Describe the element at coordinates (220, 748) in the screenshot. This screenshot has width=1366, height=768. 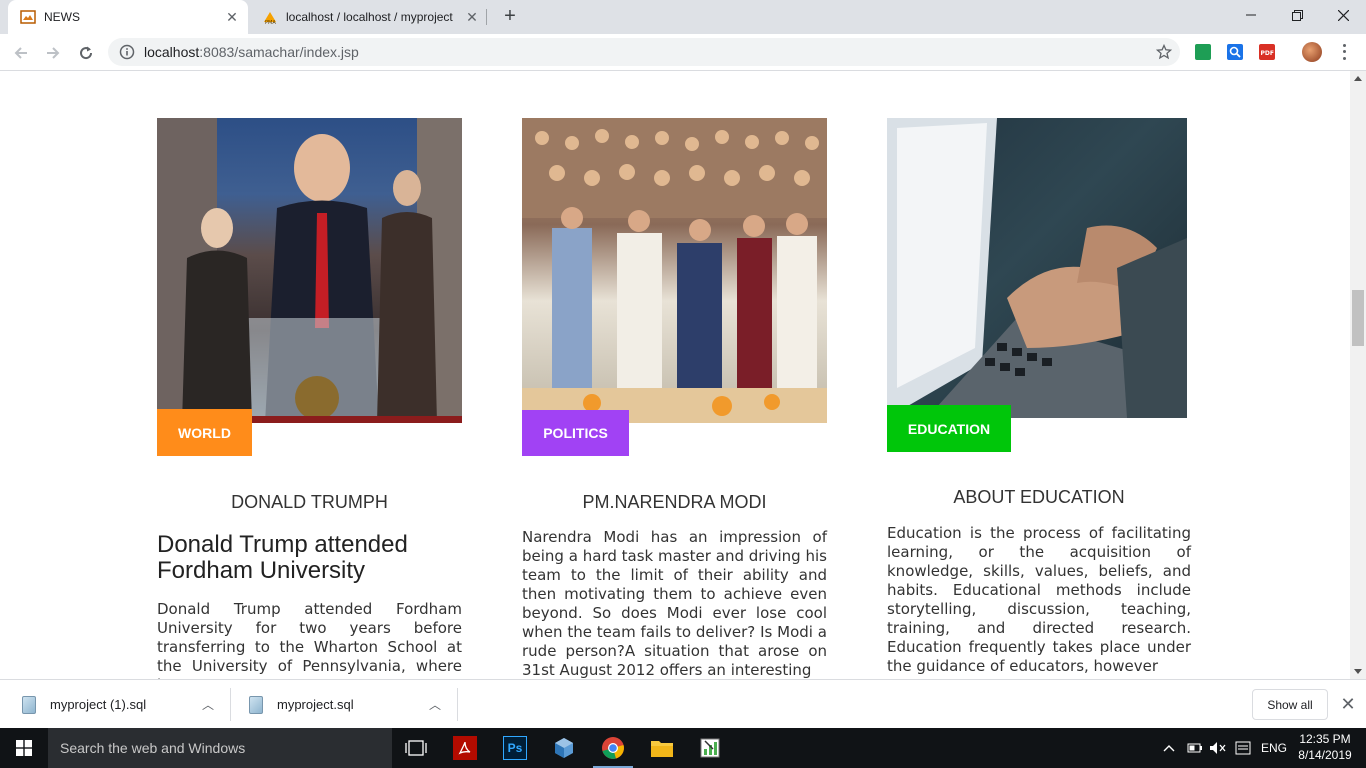
I see `taskbar-search-box: Search the web and Windows` at that location.